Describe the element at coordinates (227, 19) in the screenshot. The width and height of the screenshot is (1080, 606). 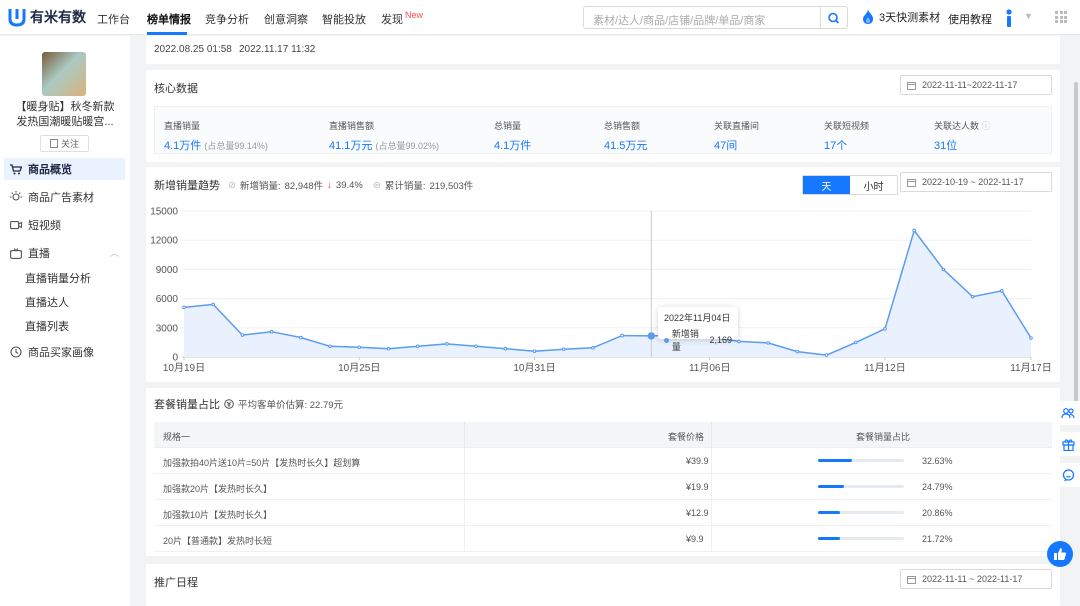
I see `nav-competition: 竞争分析` at that location.